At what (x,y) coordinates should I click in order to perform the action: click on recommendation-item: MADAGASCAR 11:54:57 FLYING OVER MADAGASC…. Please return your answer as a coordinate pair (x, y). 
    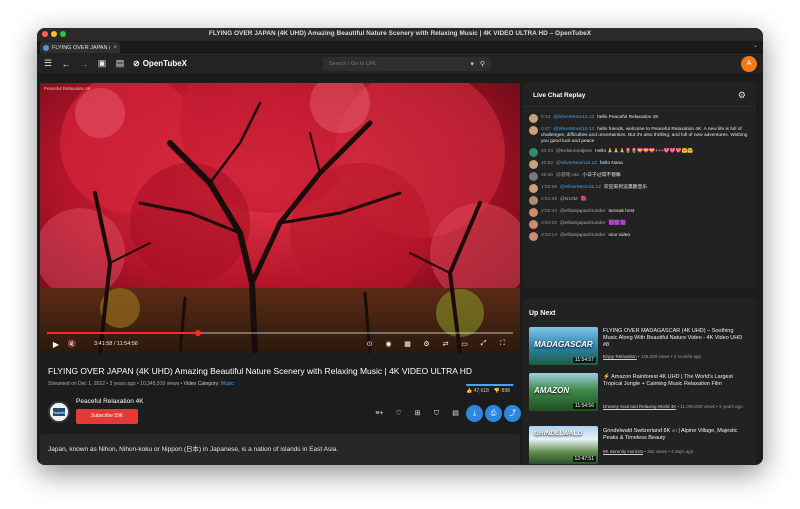
    Looking at the image, I should click on (640, 348).